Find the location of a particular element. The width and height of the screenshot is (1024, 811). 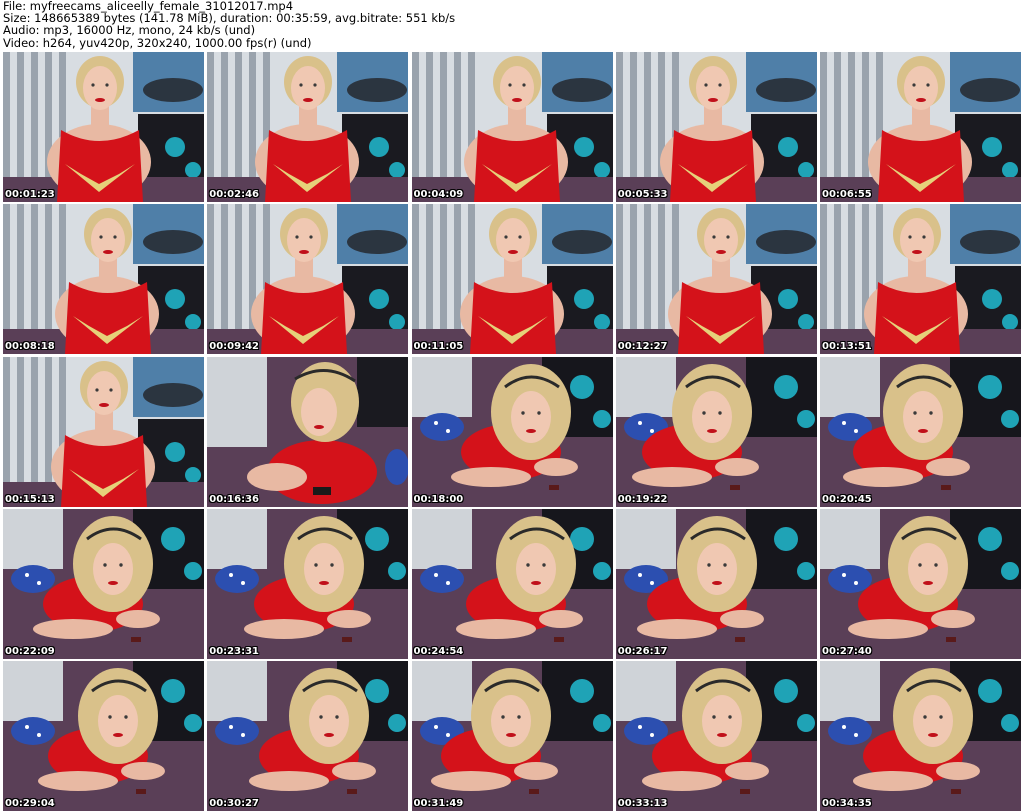

thumbnail-timestamp: 00:12:27 is located at coordinates (642, 347).